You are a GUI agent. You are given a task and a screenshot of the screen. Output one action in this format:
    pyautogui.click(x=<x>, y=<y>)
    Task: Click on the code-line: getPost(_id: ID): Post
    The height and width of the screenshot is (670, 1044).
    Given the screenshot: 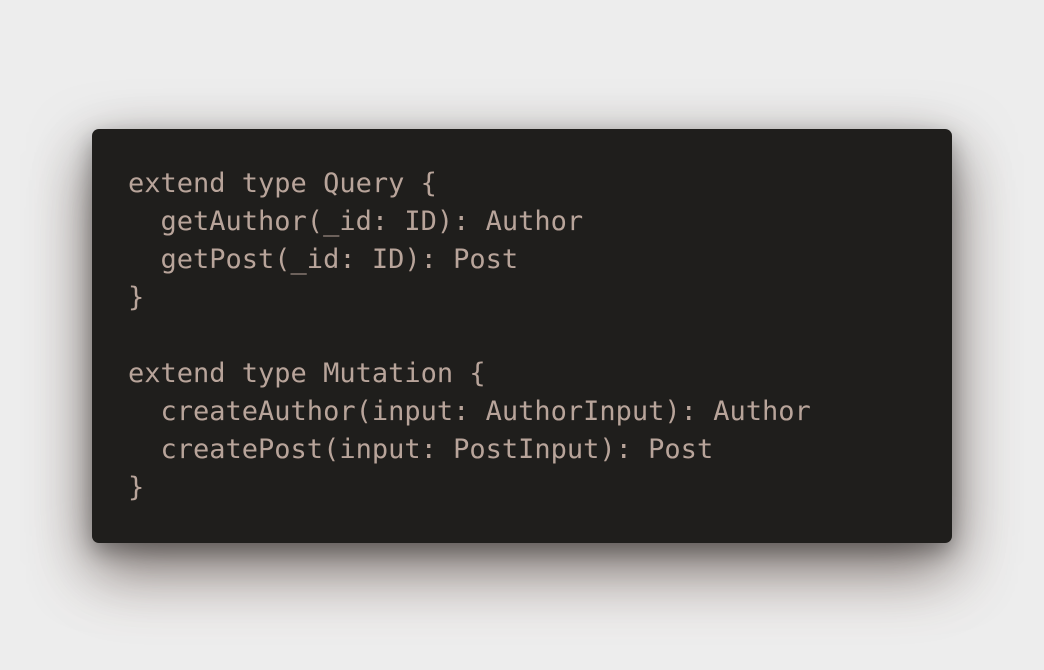 What is the action you would take?
    pyautogui.click(x=323, y=259)
    